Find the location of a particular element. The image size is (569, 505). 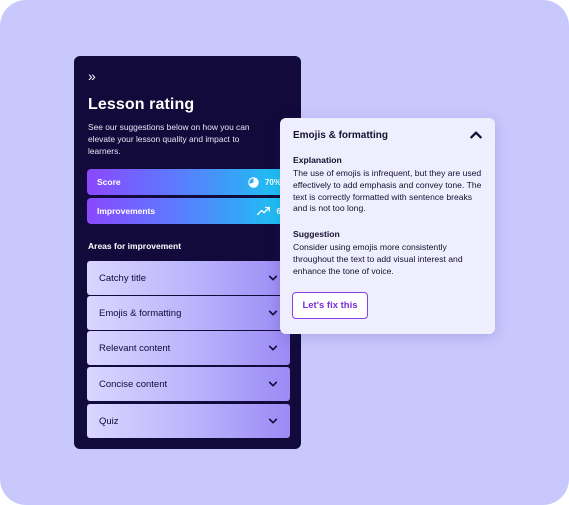

score-bar: Score 70% is located at coordinates (189, 182).